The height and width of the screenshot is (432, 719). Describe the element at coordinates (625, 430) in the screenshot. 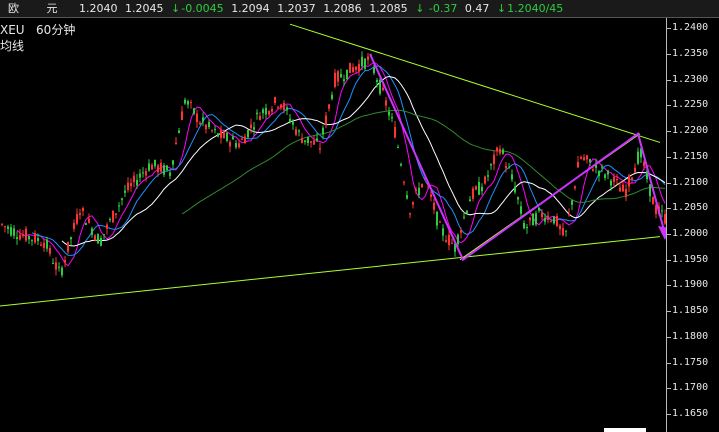

I see `scrollbar-thumb` at that location.